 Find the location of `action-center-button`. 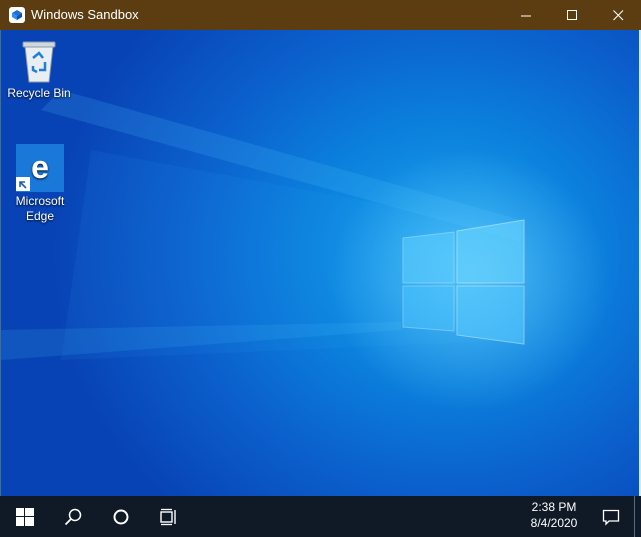

action-center-button is located at coordinates (611, 516).